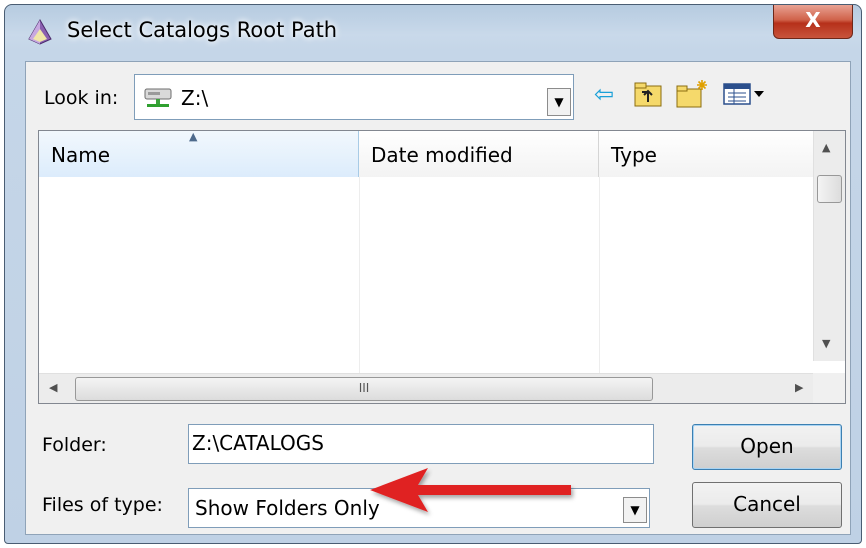 This screenshot has height=548, width=866. I want to click on files-of-type-dropdown-arrow: ▼, so click(635, 510).